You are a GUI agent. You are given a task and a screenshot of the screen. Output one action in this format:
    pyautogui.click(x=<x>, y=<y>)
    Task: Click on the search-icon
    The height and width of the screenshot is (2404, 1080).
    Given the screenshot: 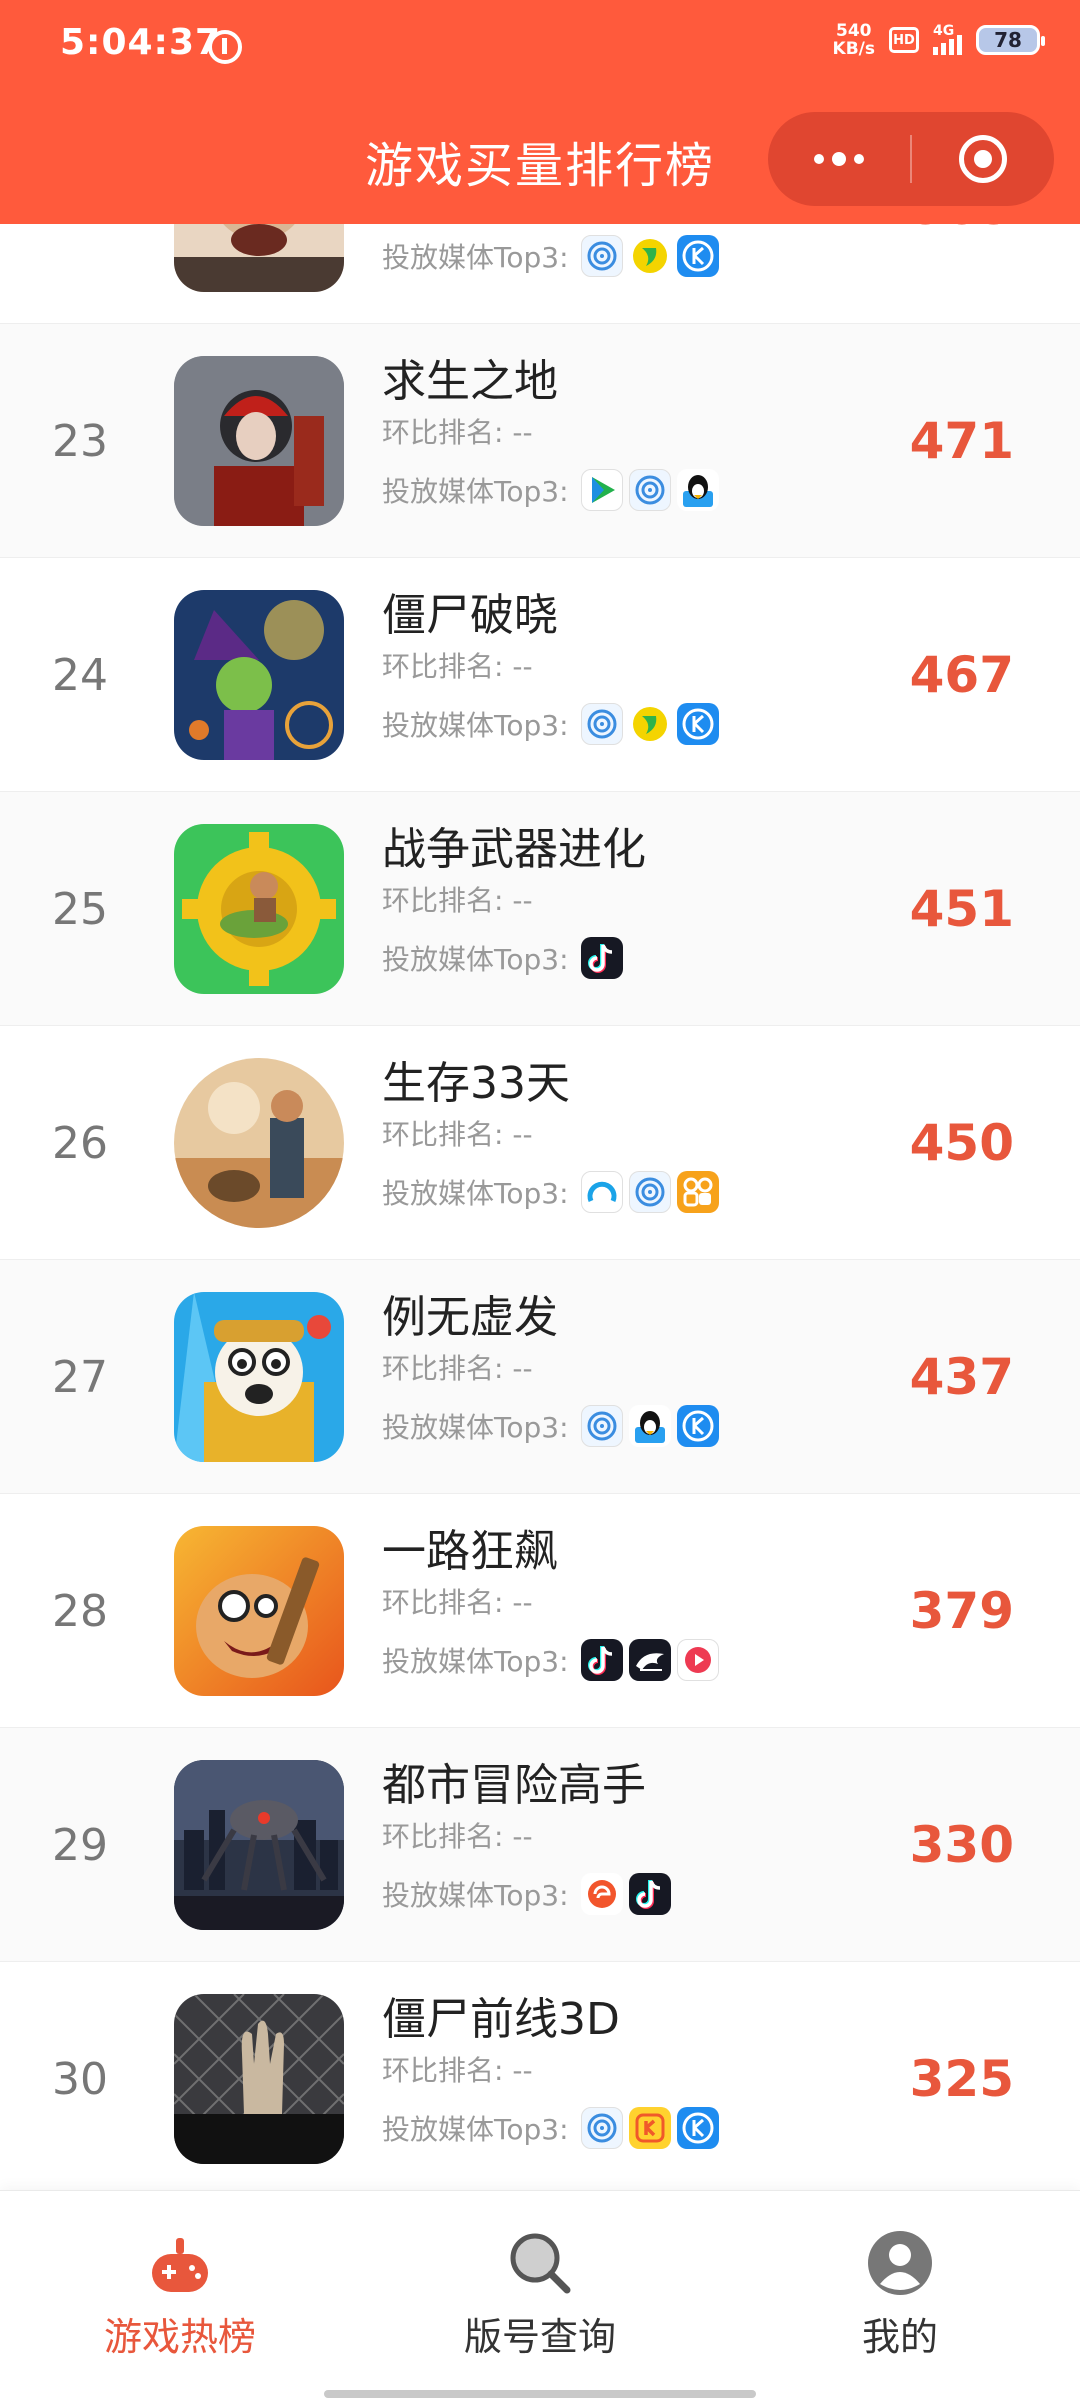 What is the action you would take?
    pyautogui.click(x=540, y=2263)
    